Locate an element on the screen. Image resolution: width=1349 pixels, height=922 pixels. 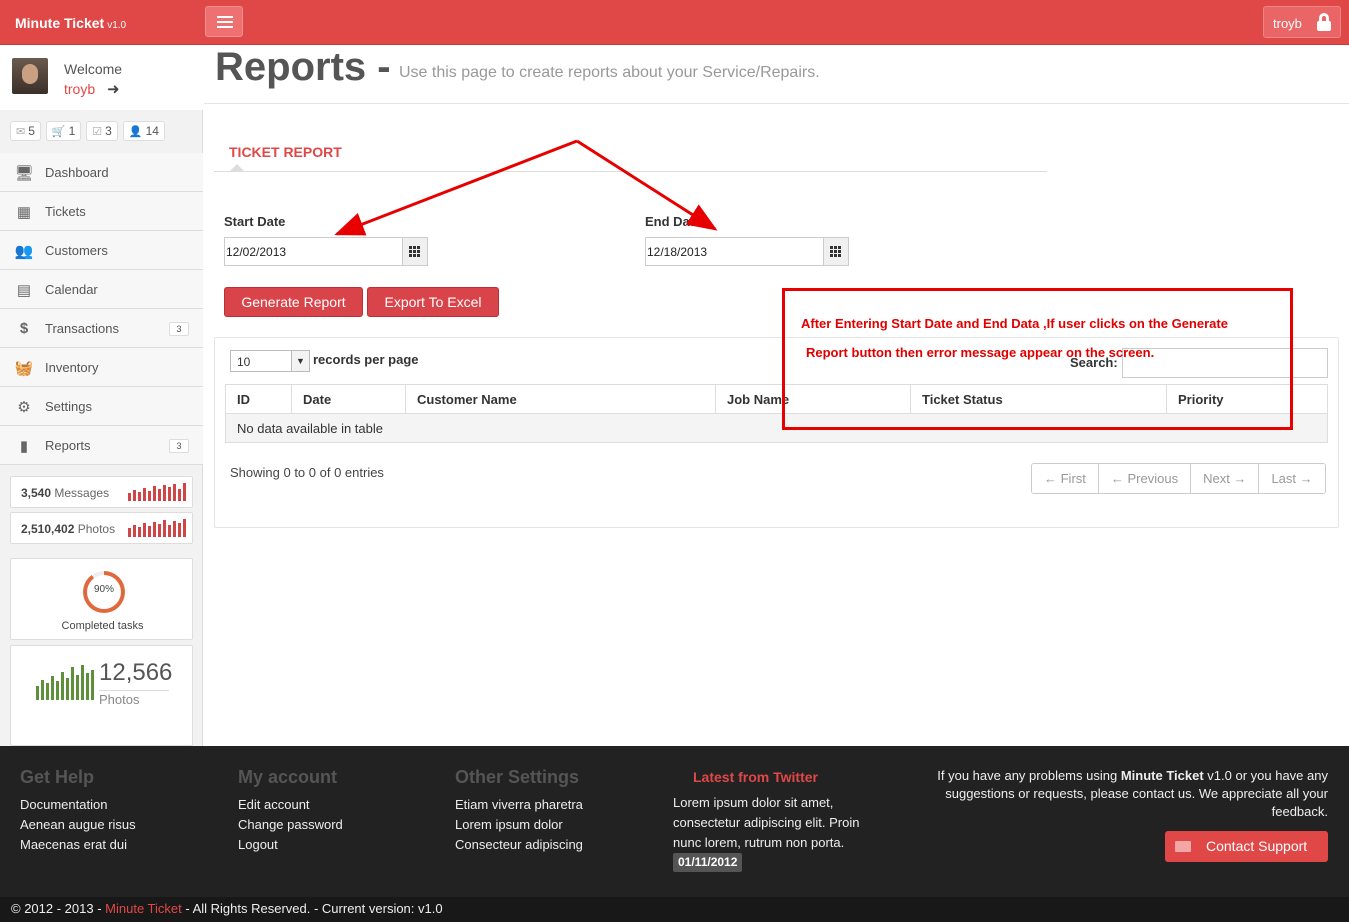
orders-badge: 🛒 1 is located at coordinates (63, 131).